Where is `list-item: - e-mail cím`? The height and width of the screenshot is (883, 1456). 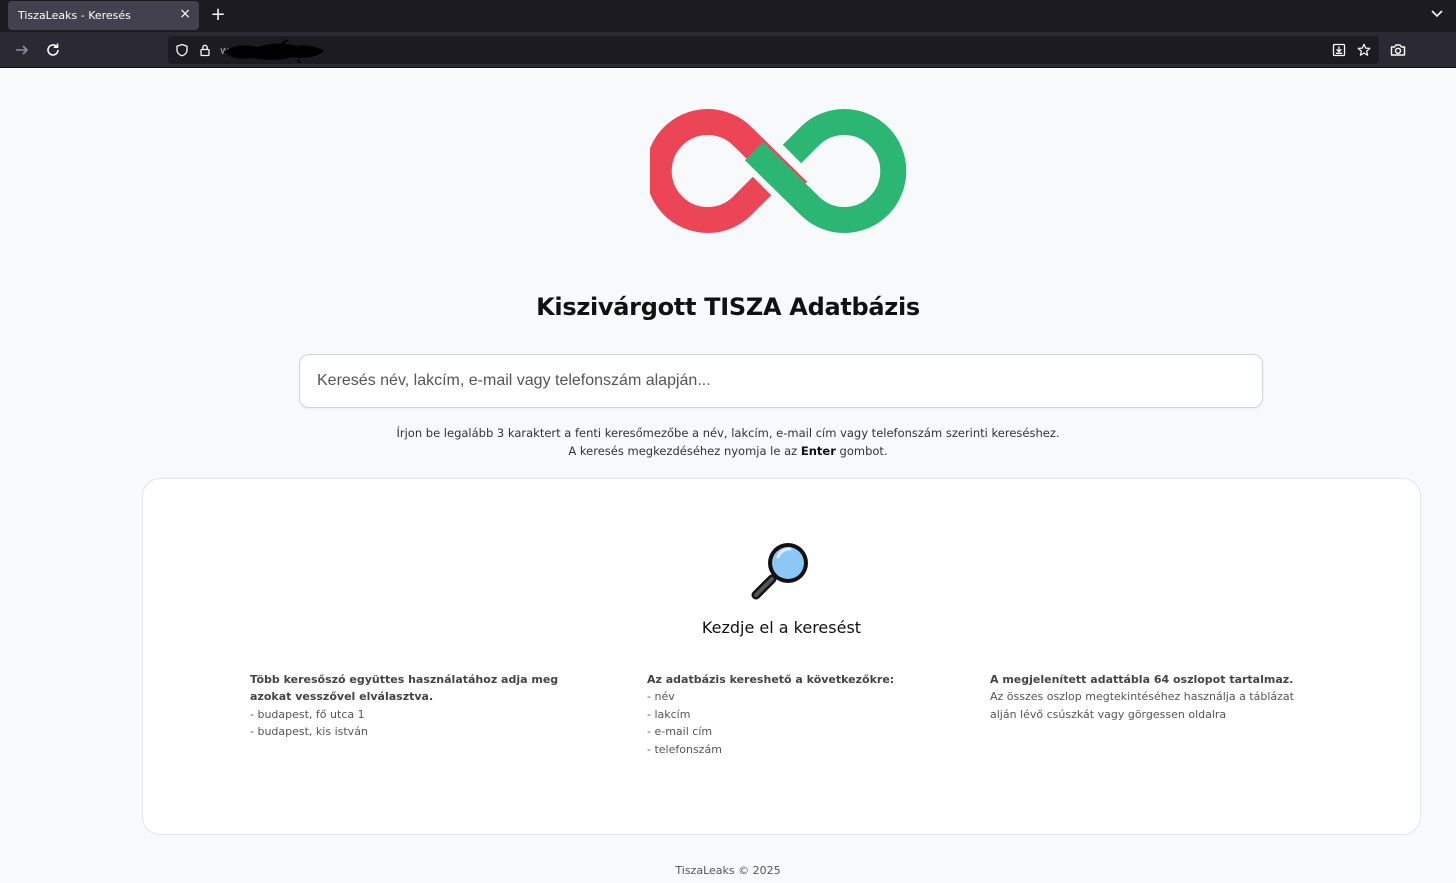
list-item: - e-mail cím is located at coordinates (680, 732).